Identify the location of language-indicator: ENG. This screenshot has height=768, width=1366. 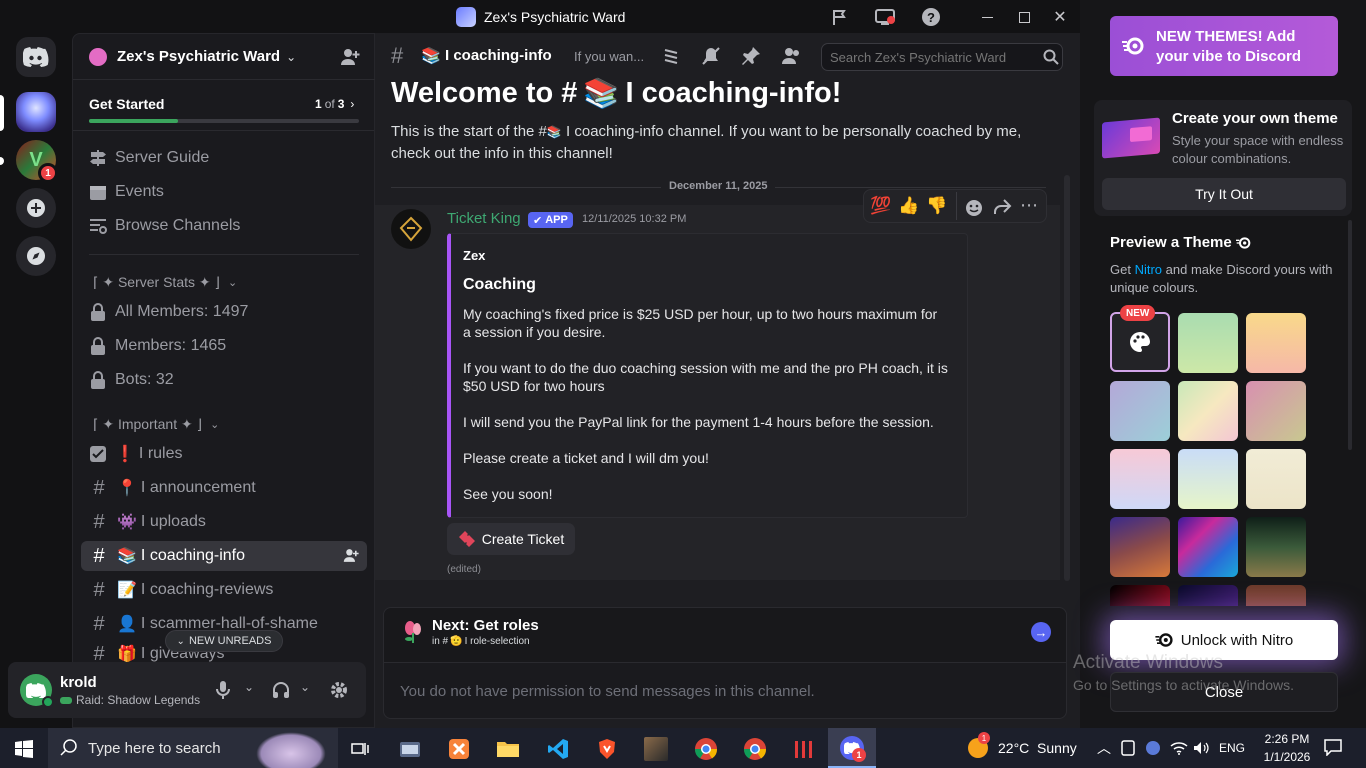
(1232, 748).